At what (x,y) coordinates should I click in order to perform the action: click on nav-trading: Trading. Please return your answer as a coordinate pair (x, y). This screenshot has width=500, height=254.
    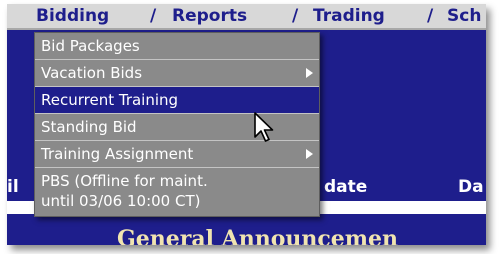
    Looking at the image, I should click on (349, 16).